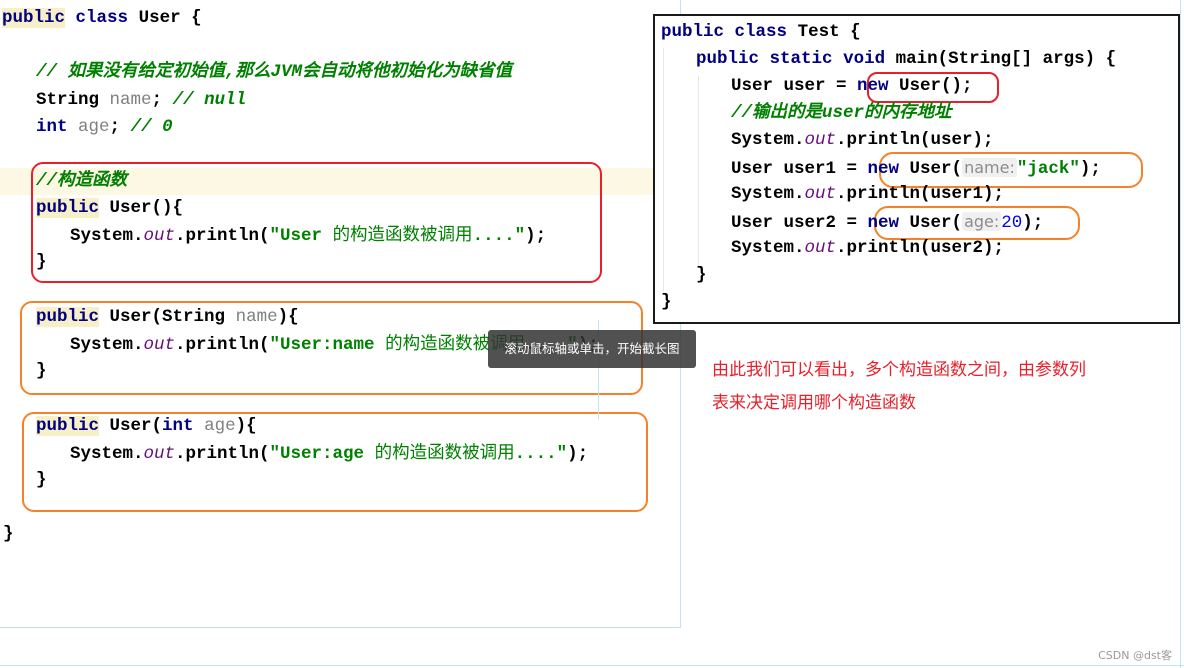 The image size is (1184, 668). I want to click on name-constructor-signature: public User(String name){, so click(167, 317).